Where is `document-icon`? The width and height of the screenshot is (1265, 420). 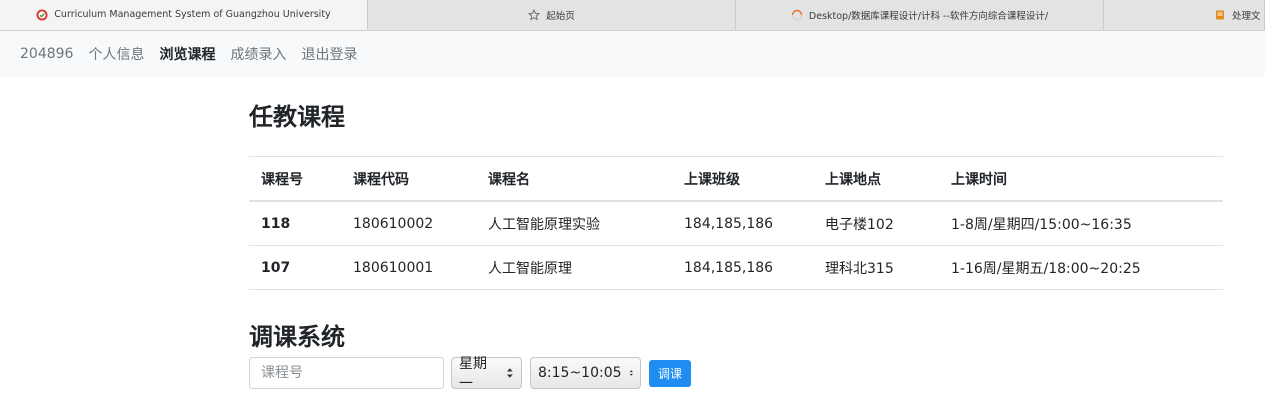 document-icon is located at coordinates (1220, 15).